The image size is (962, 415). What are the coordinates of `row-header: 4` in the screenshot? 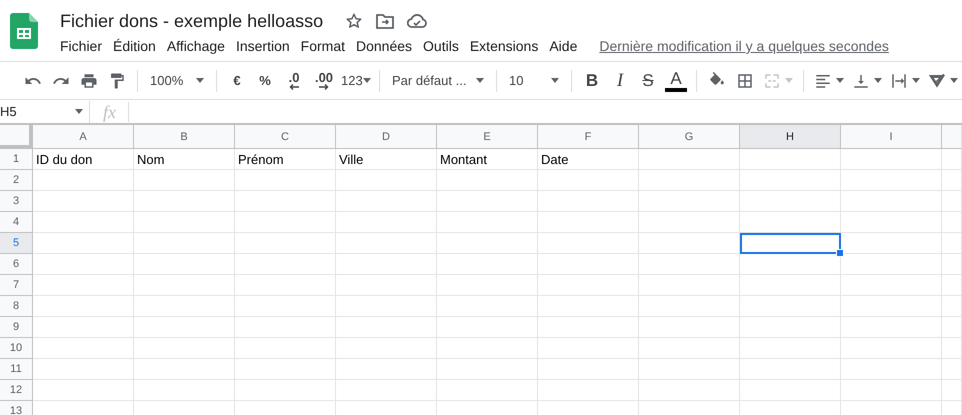 It's located at (16, 222).